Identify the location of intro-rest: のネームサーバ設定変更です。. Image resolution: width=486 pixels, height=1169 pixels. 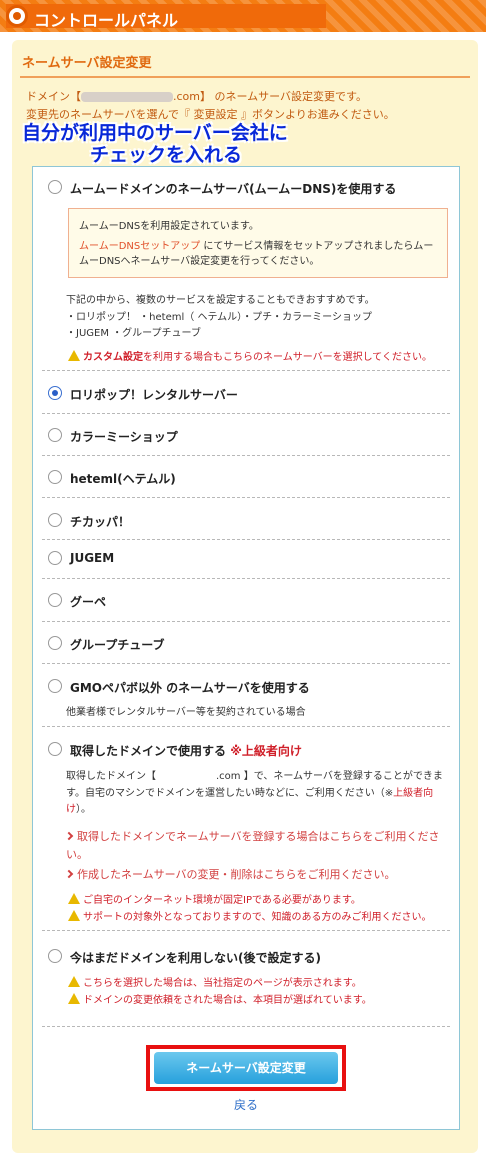
(290, 96).